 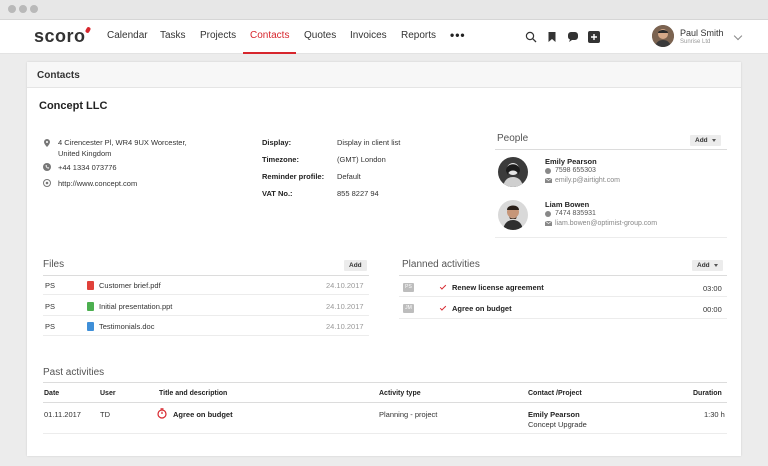 I want to click on logo-text: scoro, so click(x=60, y=36).